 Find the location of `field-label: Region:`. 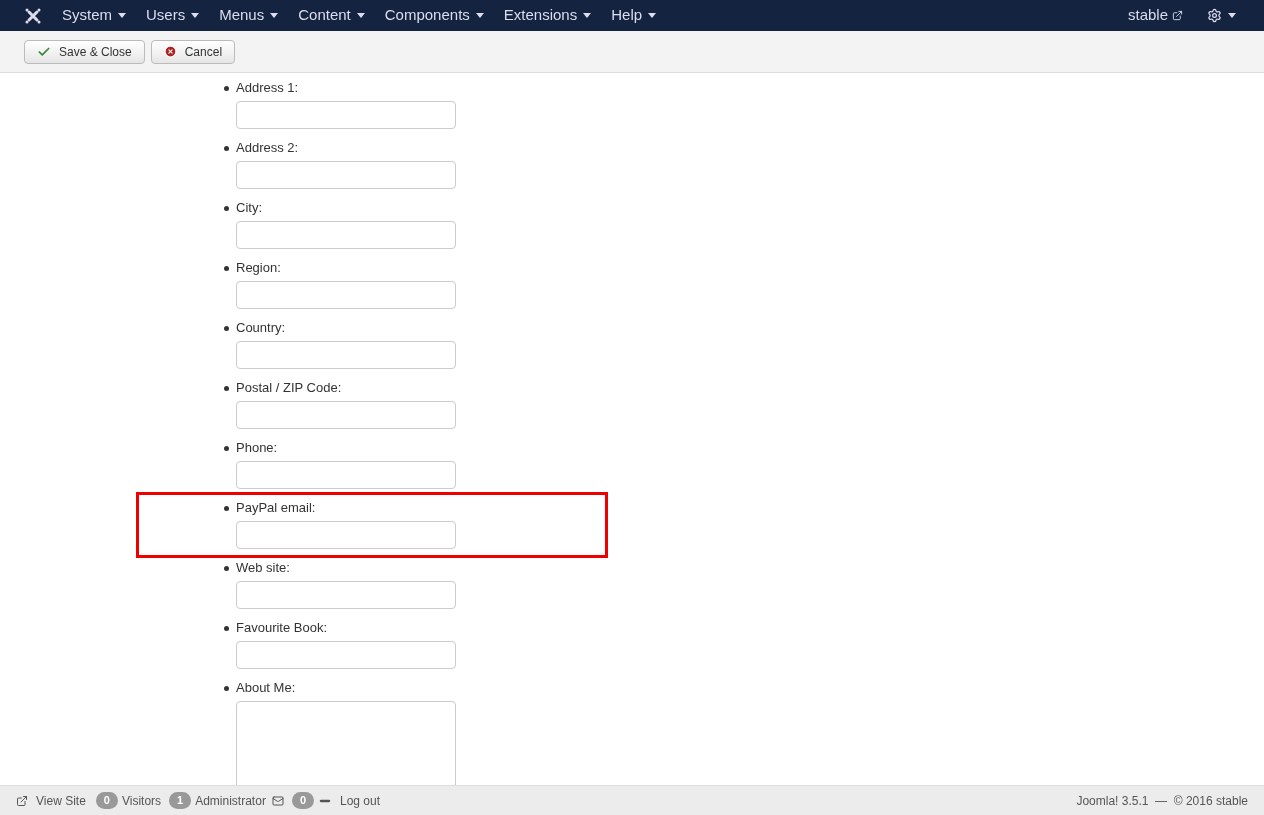

field-label: Region: is located at coordinates (258, 268).